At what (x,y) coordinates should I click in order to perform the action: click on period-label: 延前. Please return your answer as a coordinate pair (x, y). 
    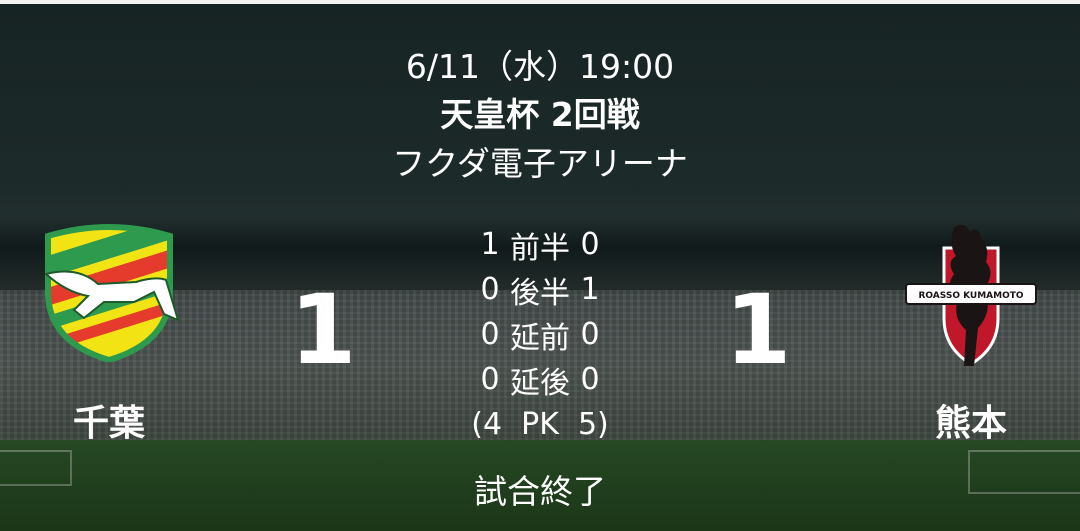
    Looking at the image, I should click on (540, 338).